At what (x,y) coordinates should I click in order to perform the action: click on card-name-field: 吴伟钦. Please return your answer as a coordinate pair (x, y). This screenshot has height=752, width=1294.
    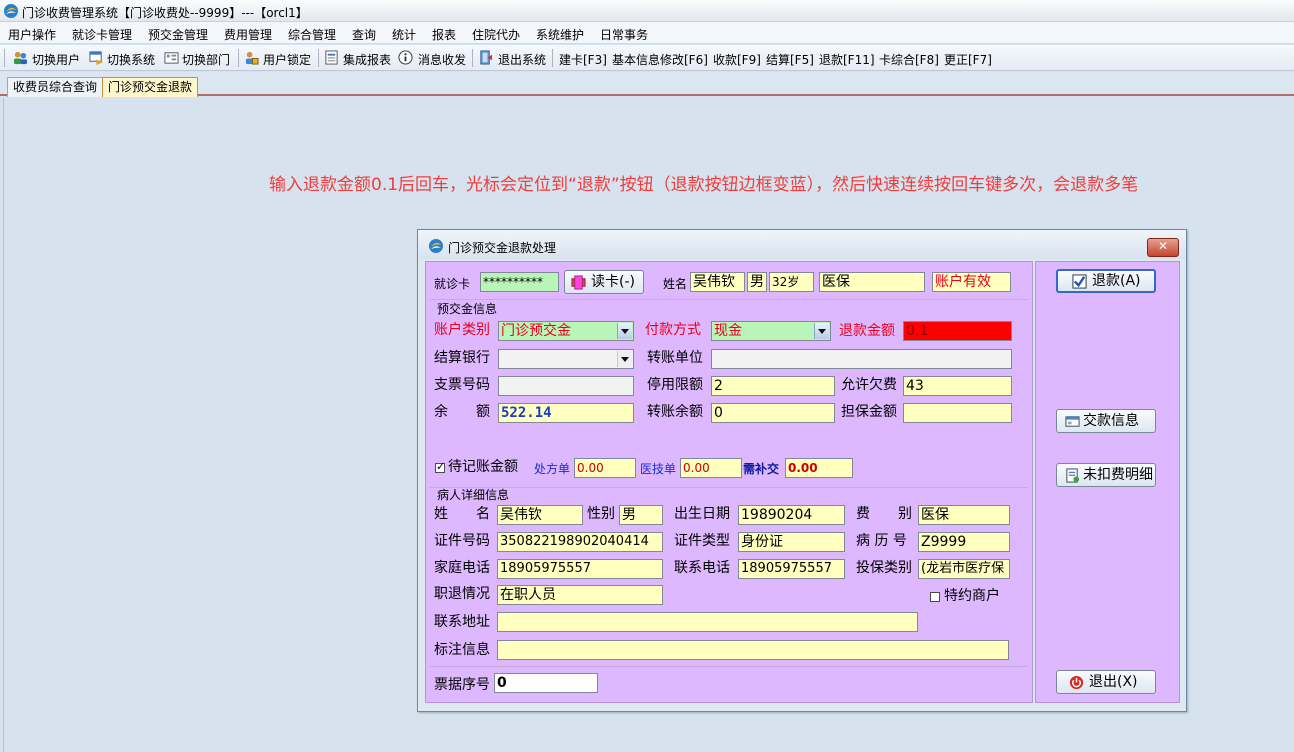
    Looking at the image, I should click on (717, 282).